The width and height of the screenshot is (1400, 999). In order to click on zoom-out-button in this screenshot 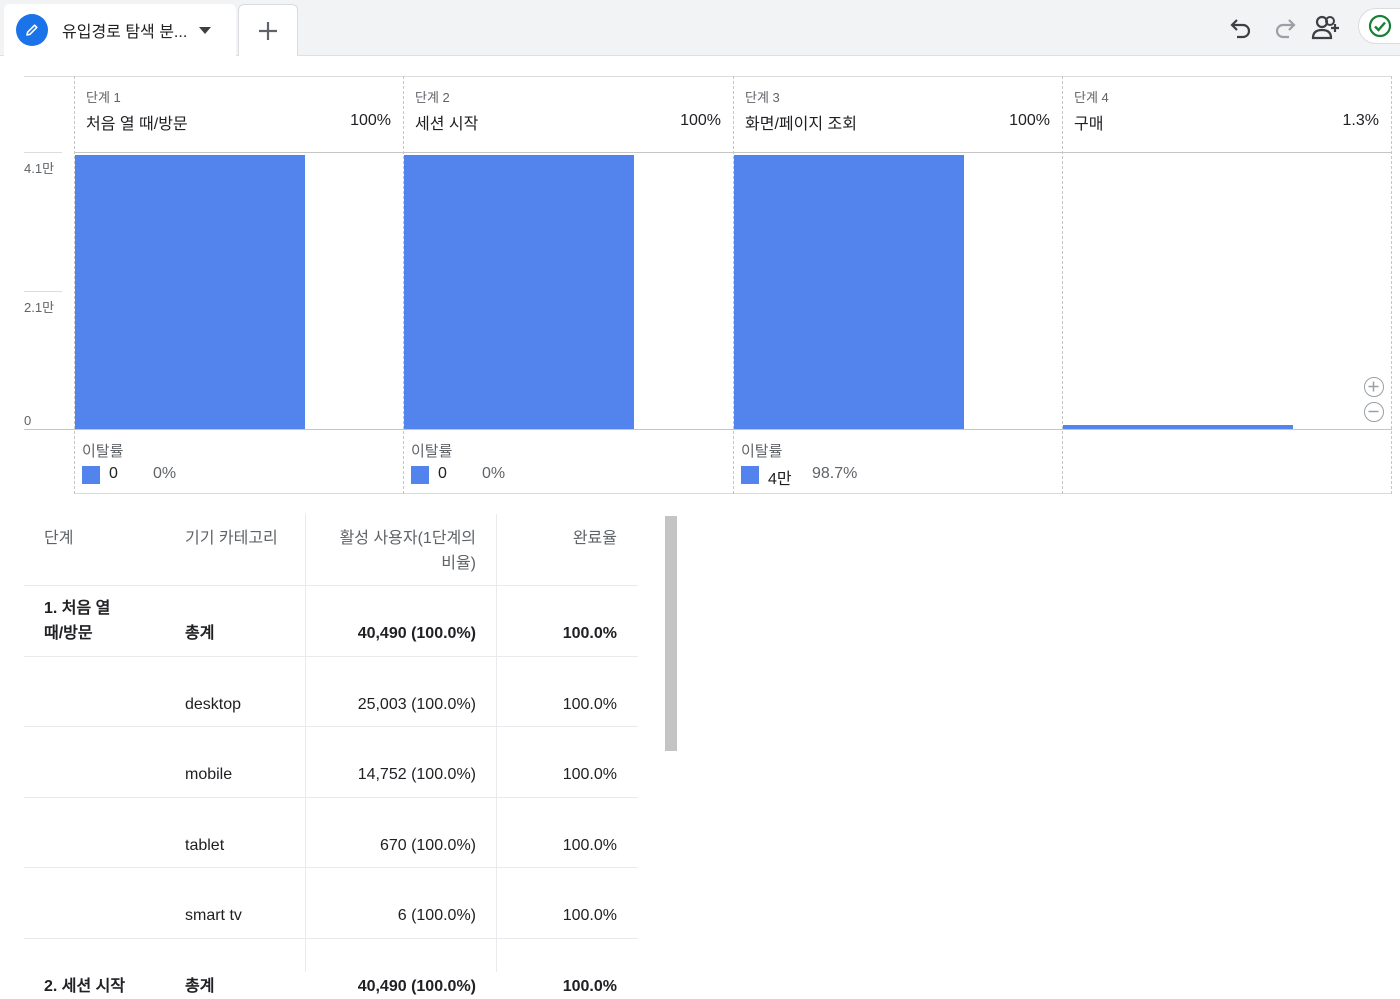, I will do `click(1374, 412)`.